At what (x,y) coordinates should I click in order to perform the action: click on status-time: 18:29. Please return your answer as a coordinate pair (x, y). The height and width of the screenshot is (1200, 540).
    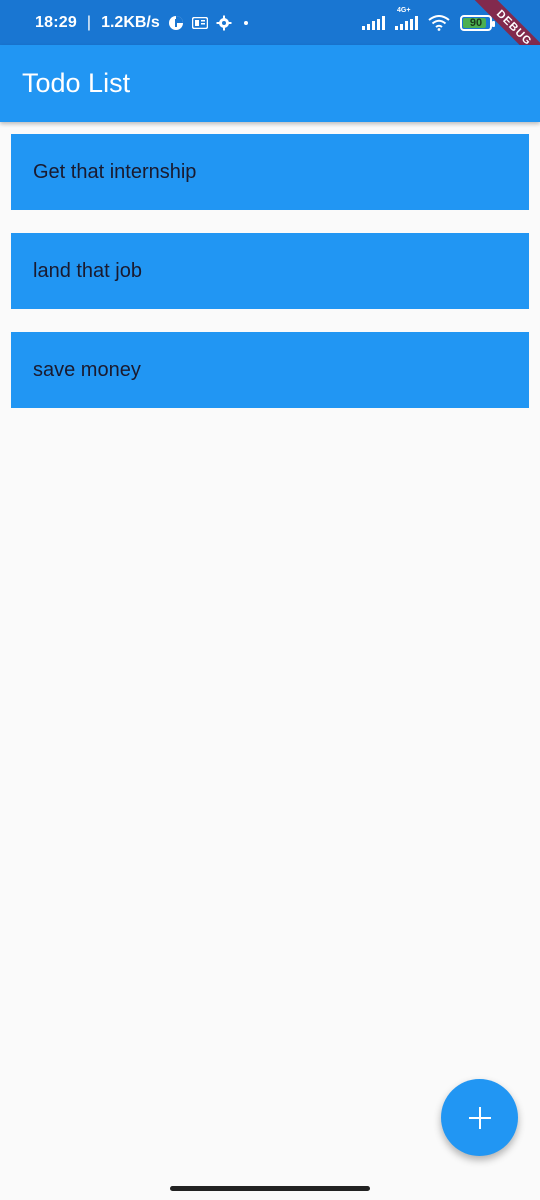
    Looking at the image, I should click on (56, 22).